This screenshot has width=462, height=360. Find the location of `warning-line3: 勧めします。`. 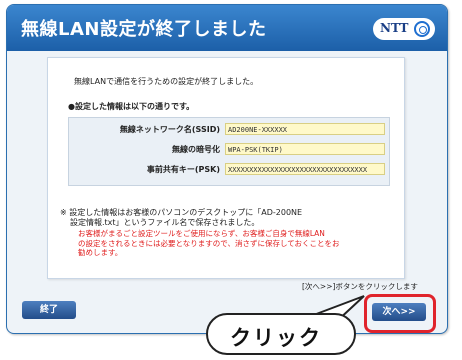

warning-line3: 勧めします。 is located at coordinates (100, 252).